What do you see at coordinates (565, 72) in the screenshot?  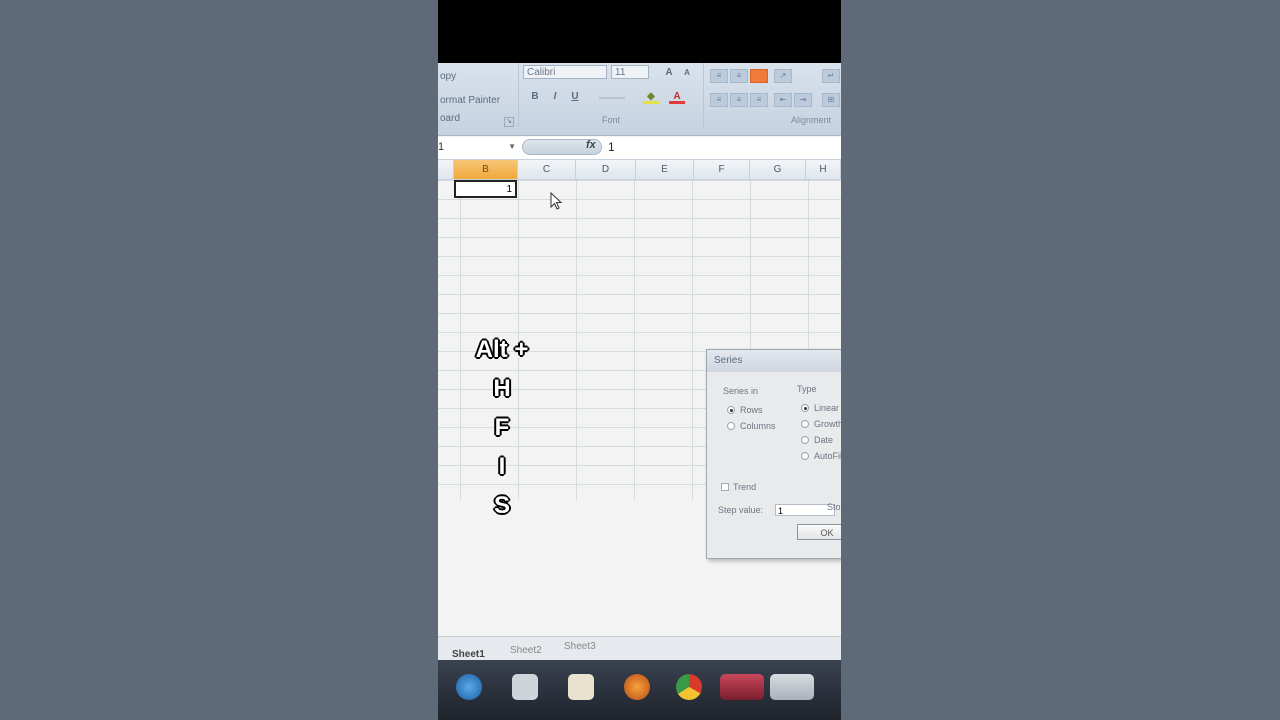 I see `font-name-select: Calibri` at bounding box center [565, 72].